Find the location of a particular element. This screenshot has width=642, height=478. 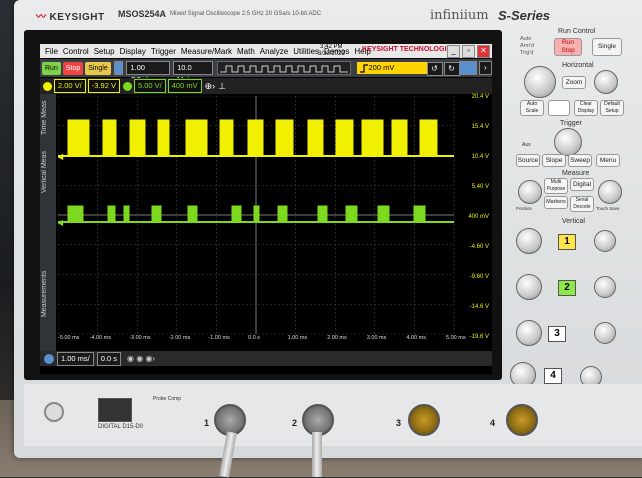

power-button is located at coordinates (54, 412).